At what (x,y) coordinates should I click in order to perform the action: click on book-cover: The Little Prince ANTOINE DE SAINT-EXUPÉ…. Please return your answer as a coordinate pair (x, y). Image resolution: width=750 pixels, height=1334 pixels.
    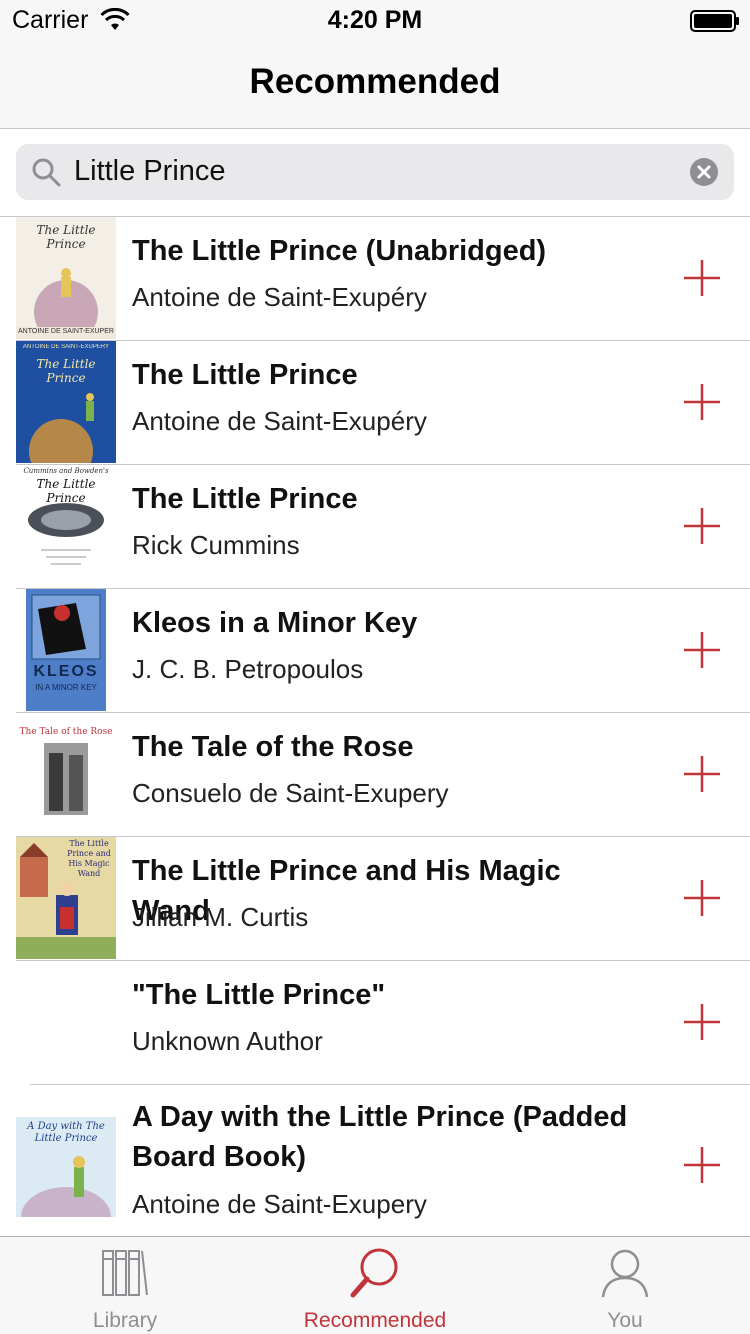
    Looking at the image, I should click on (66, 278).